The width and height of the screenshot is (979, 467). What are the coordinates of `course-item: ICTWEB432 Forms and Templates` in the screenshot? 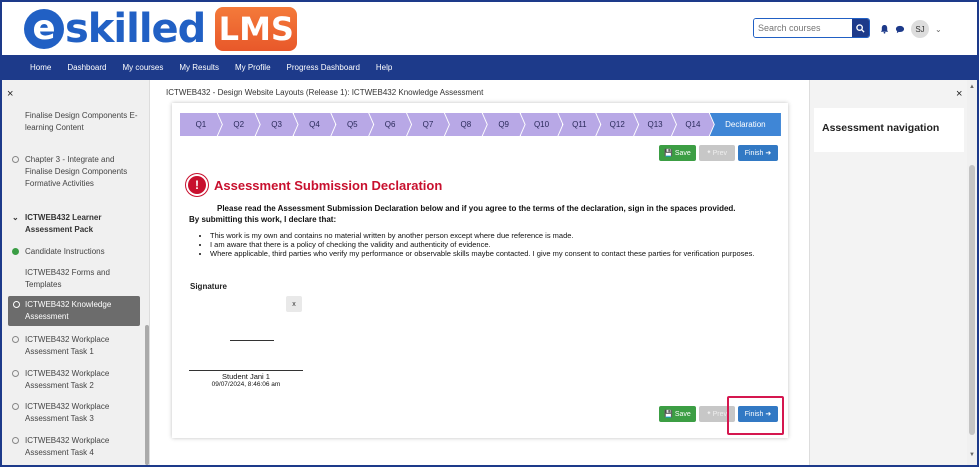 It's located at (76, 279).